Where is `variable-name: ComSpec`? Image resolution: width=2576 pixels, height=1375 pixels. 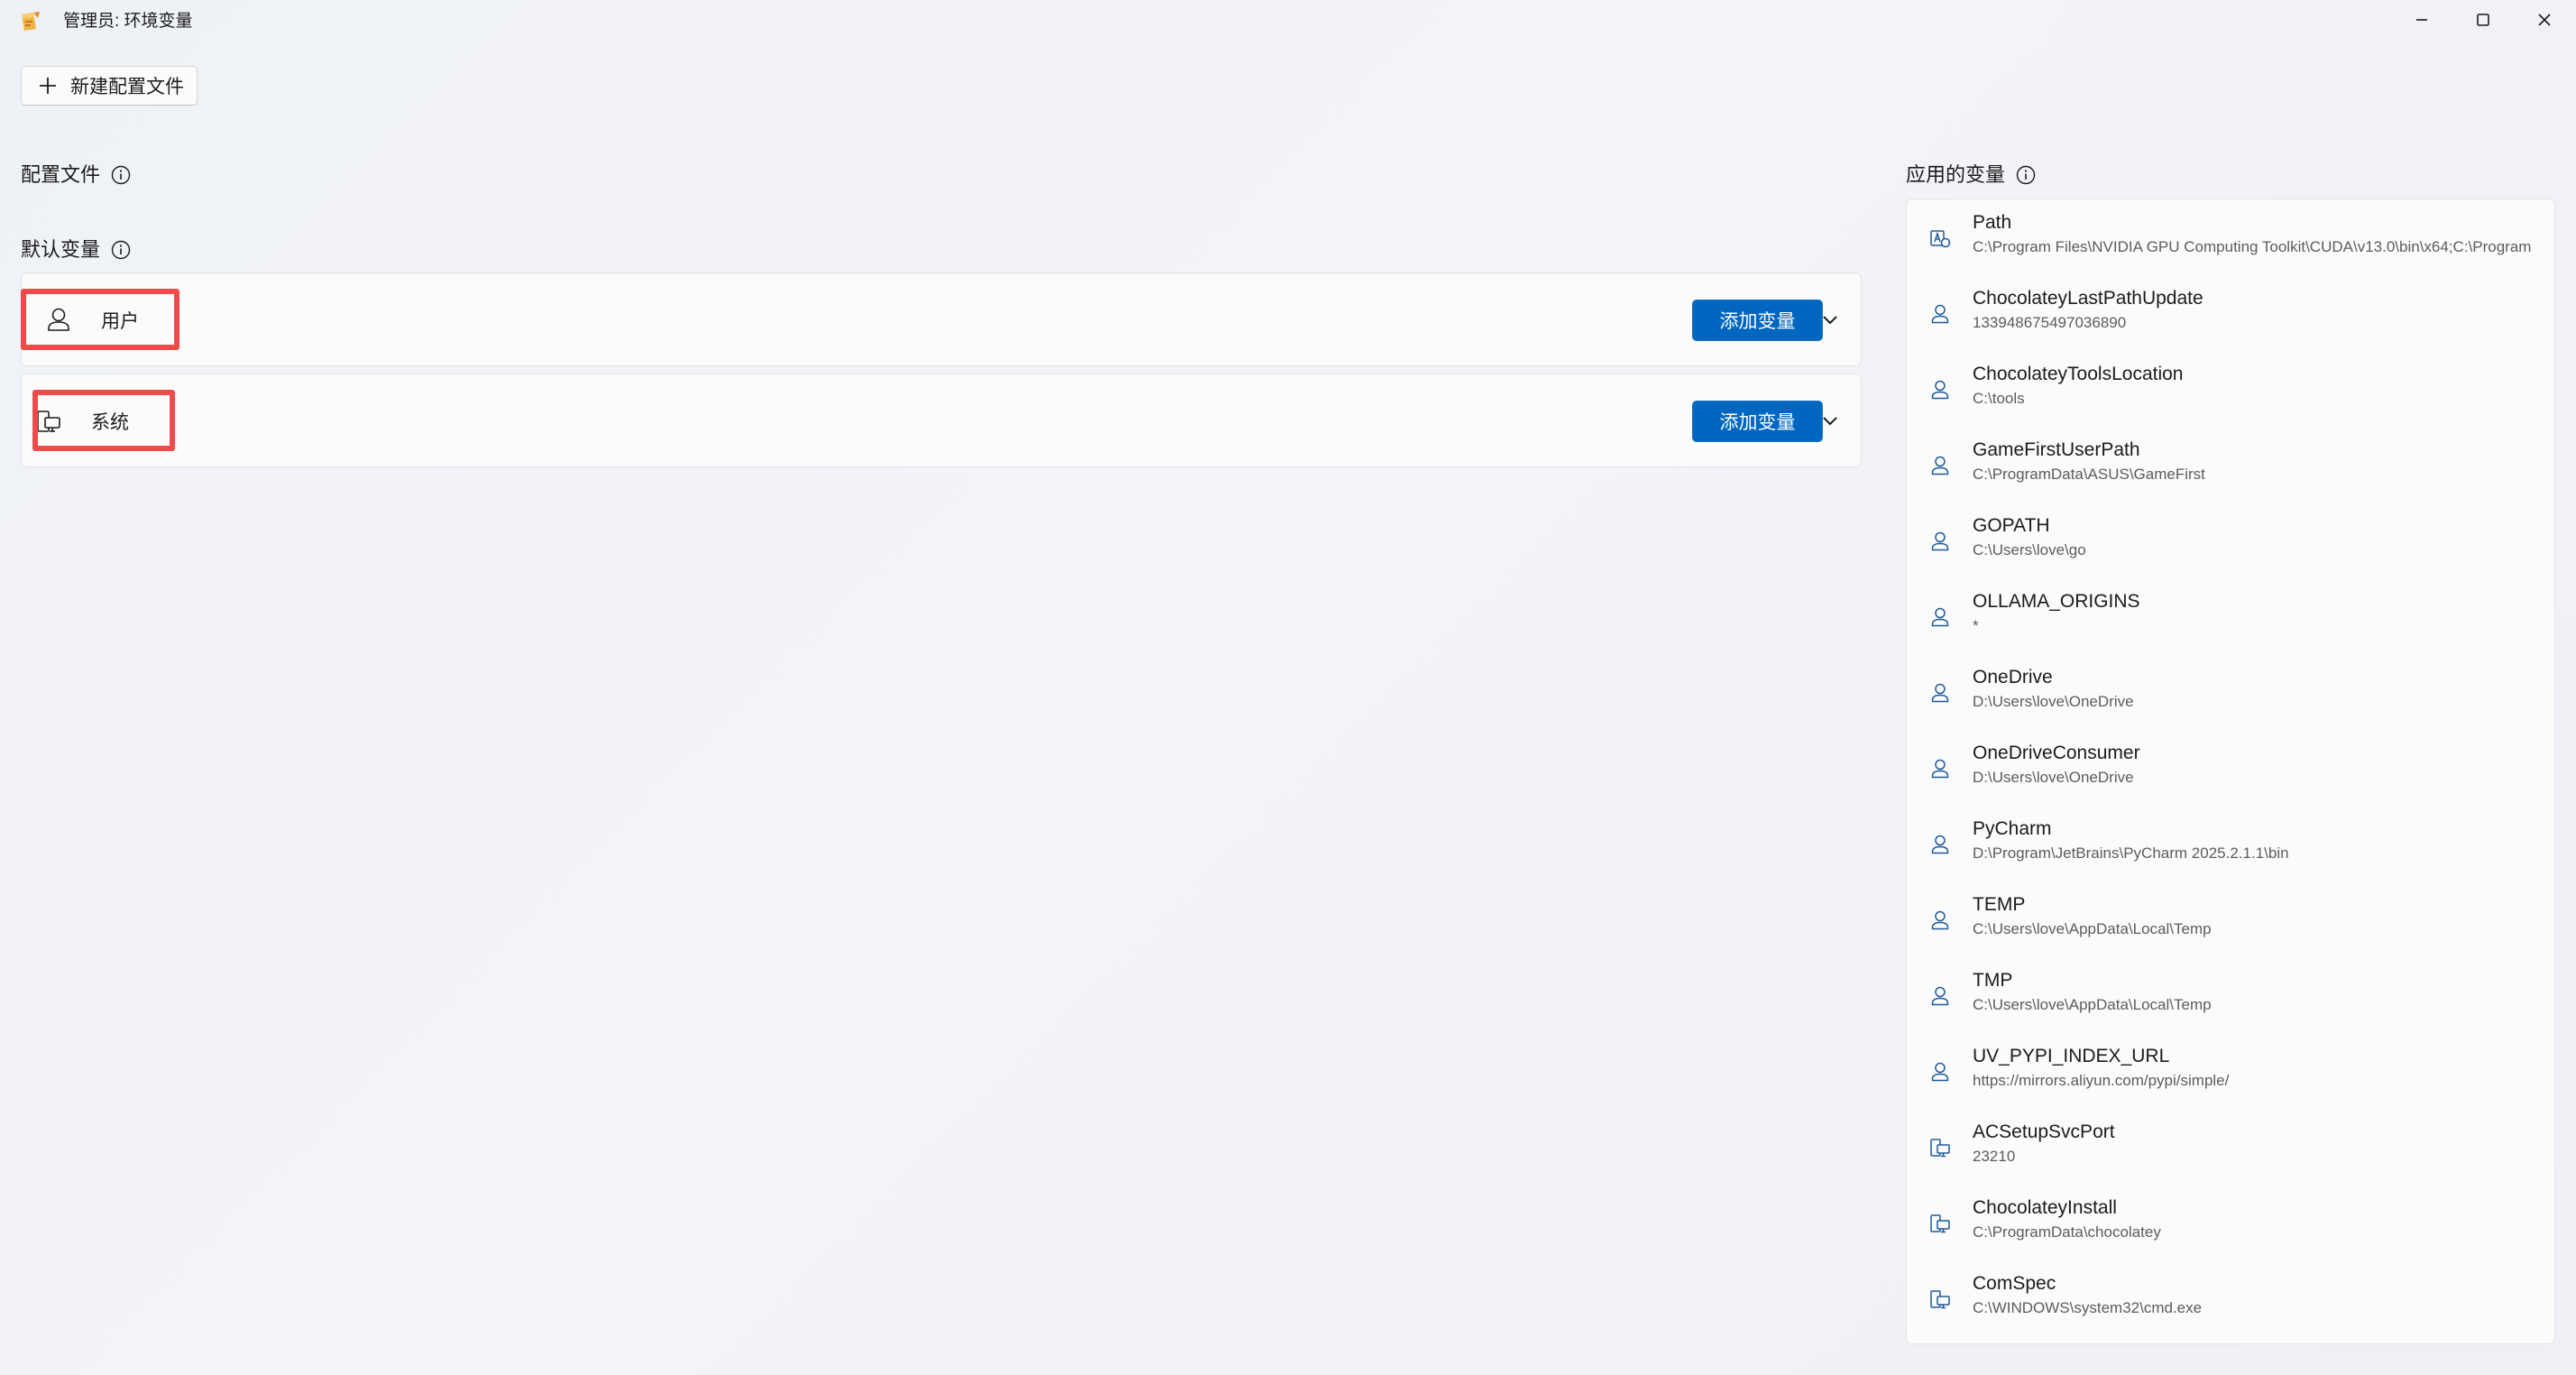 variable-name: ComSpec is located at coordinates (2015, 1284).